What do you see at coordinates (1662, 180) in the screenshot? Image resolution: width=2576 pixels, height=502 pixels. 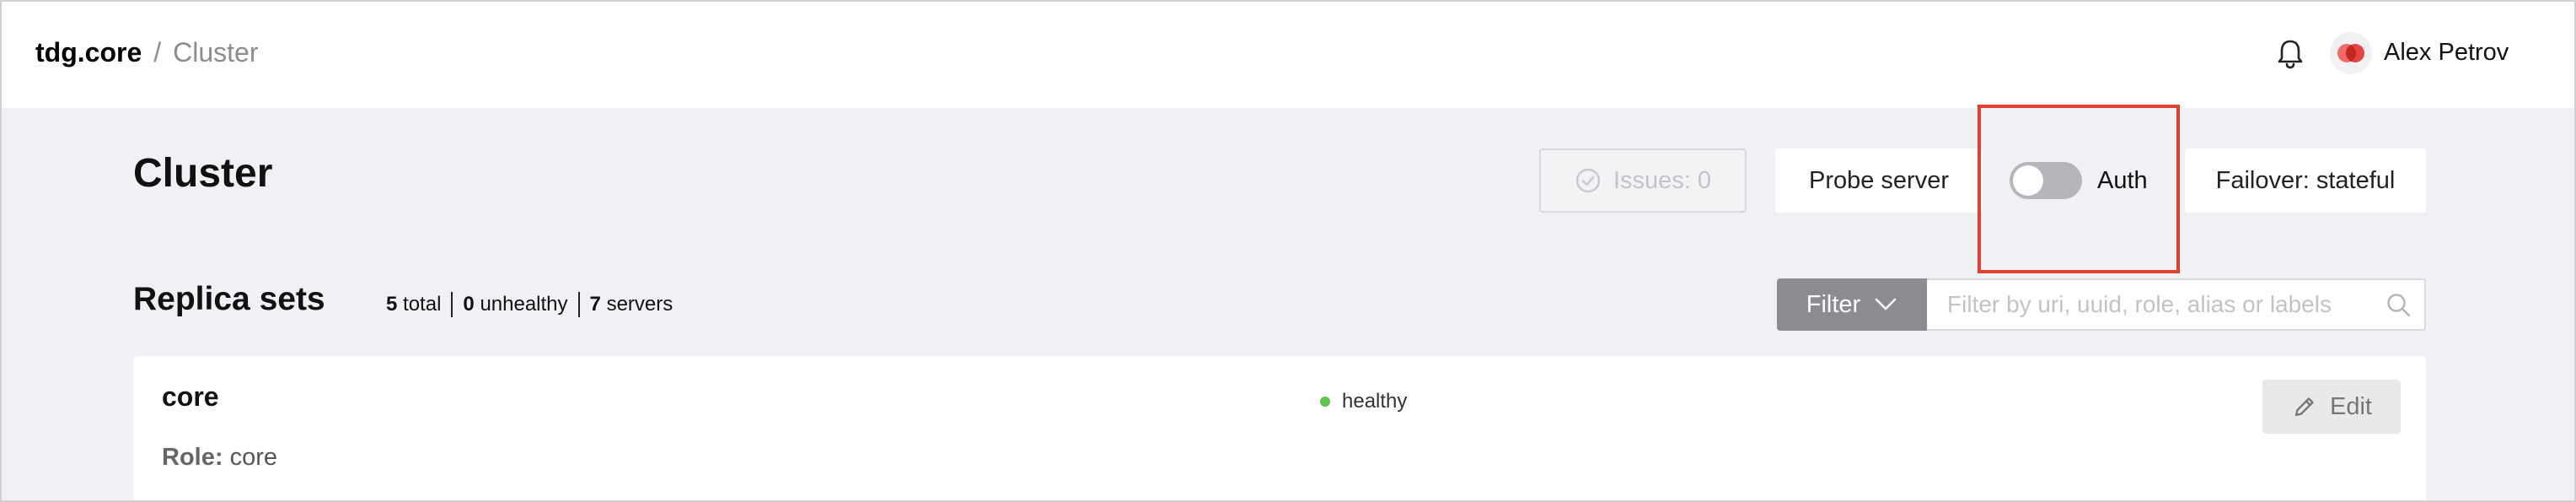 I see `issues-button-label: Issues: 0` at bounding box center [1662, 180].